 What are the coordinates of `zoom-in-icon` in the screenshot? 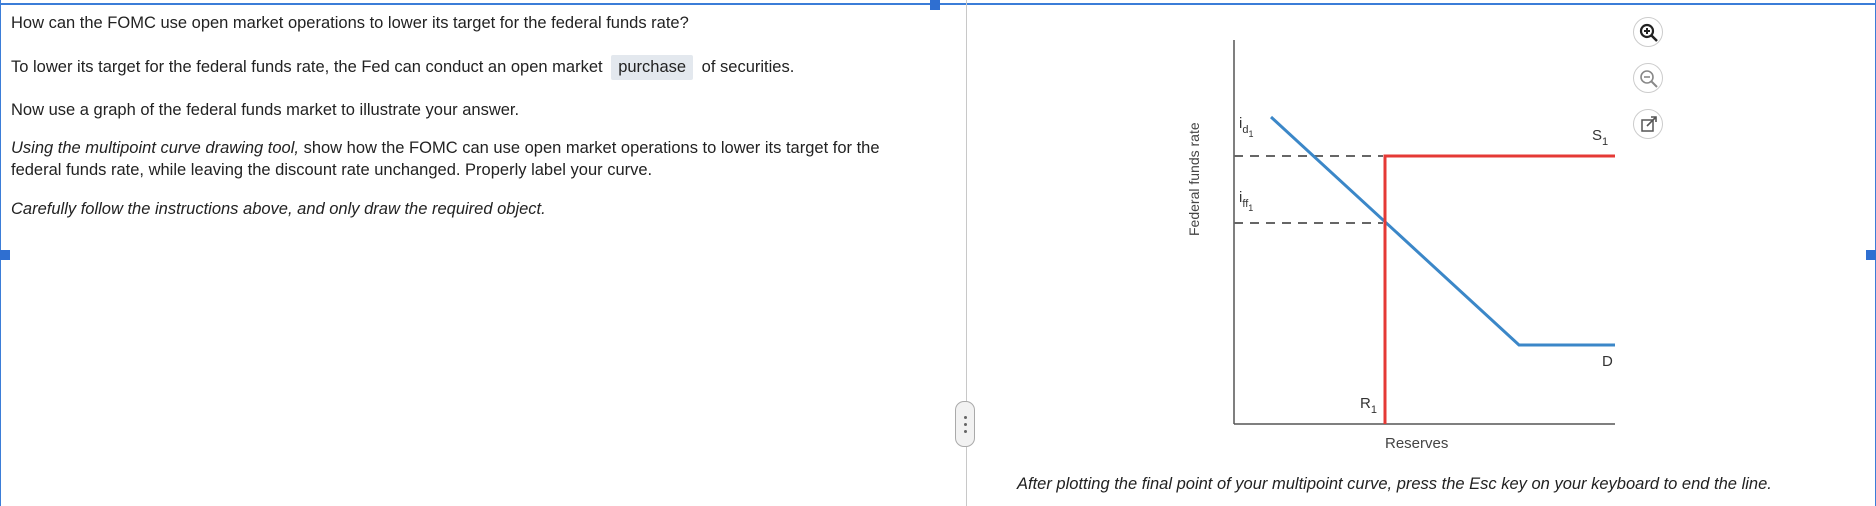 It's located at (1648, 32).